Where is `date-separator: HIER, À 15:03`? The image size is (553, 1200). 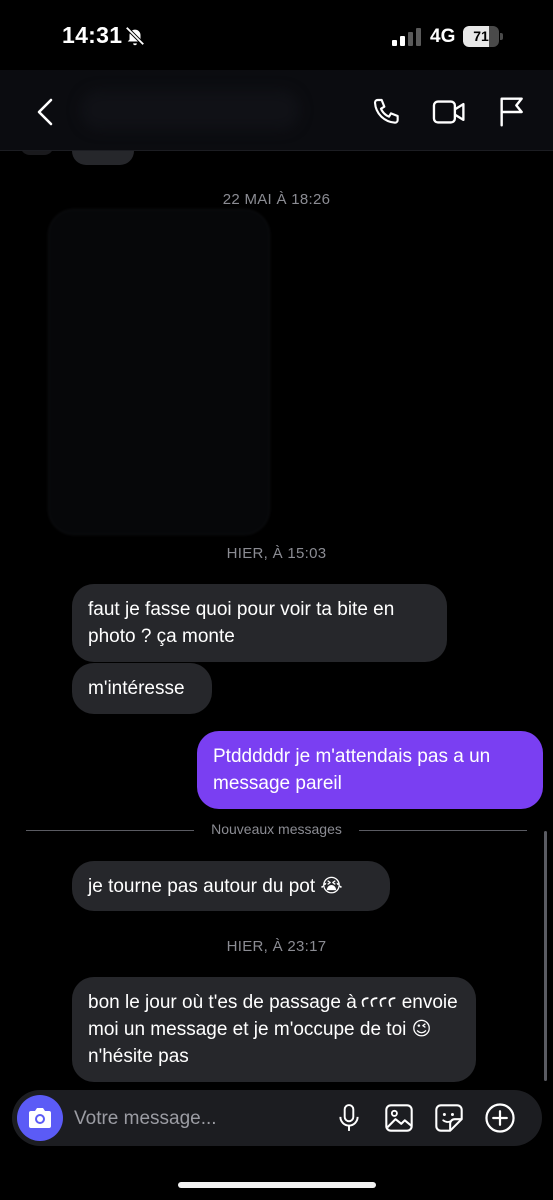
date-separator: HIER, À 15:03 is located at coordinates (276, 553).